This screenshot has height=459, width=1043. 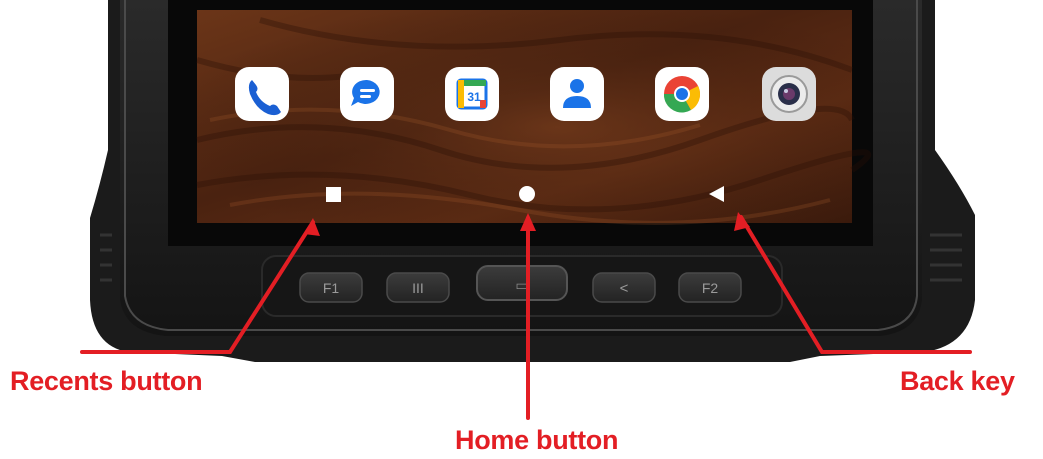 I want to click on menu-key: III, so click(x=418, y=287).